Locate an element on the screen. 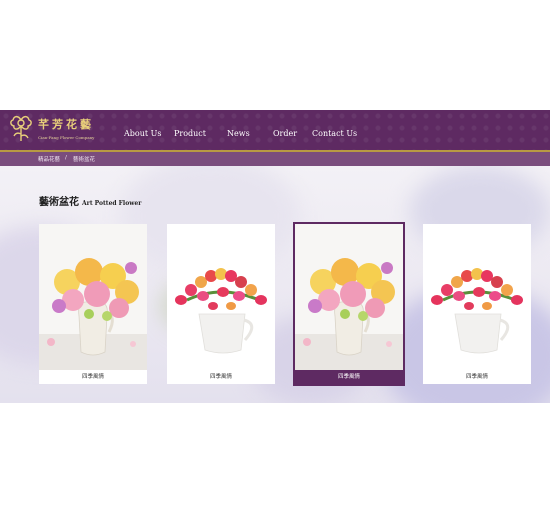 This screenshot has width=550, height=515. nav-order: Order is located at coordinates (285, 133).